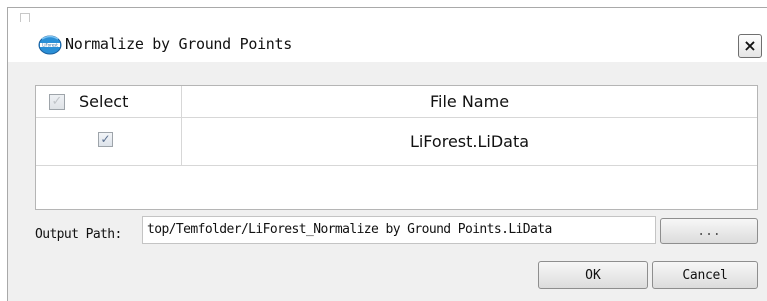 The height and width of the screenshot is (301, 767). What do you see at coordinates (179, 44) in the screenshot?
I see `dialog-title: Normalize by Ground Points` at bounding box center [179, 44].